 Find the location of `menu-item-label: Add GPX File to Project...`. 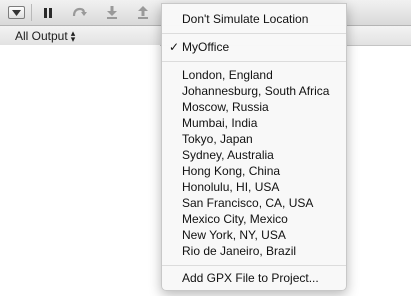

menu-item-label: Add GPX File to Project... is located at coordinates (250, 278).